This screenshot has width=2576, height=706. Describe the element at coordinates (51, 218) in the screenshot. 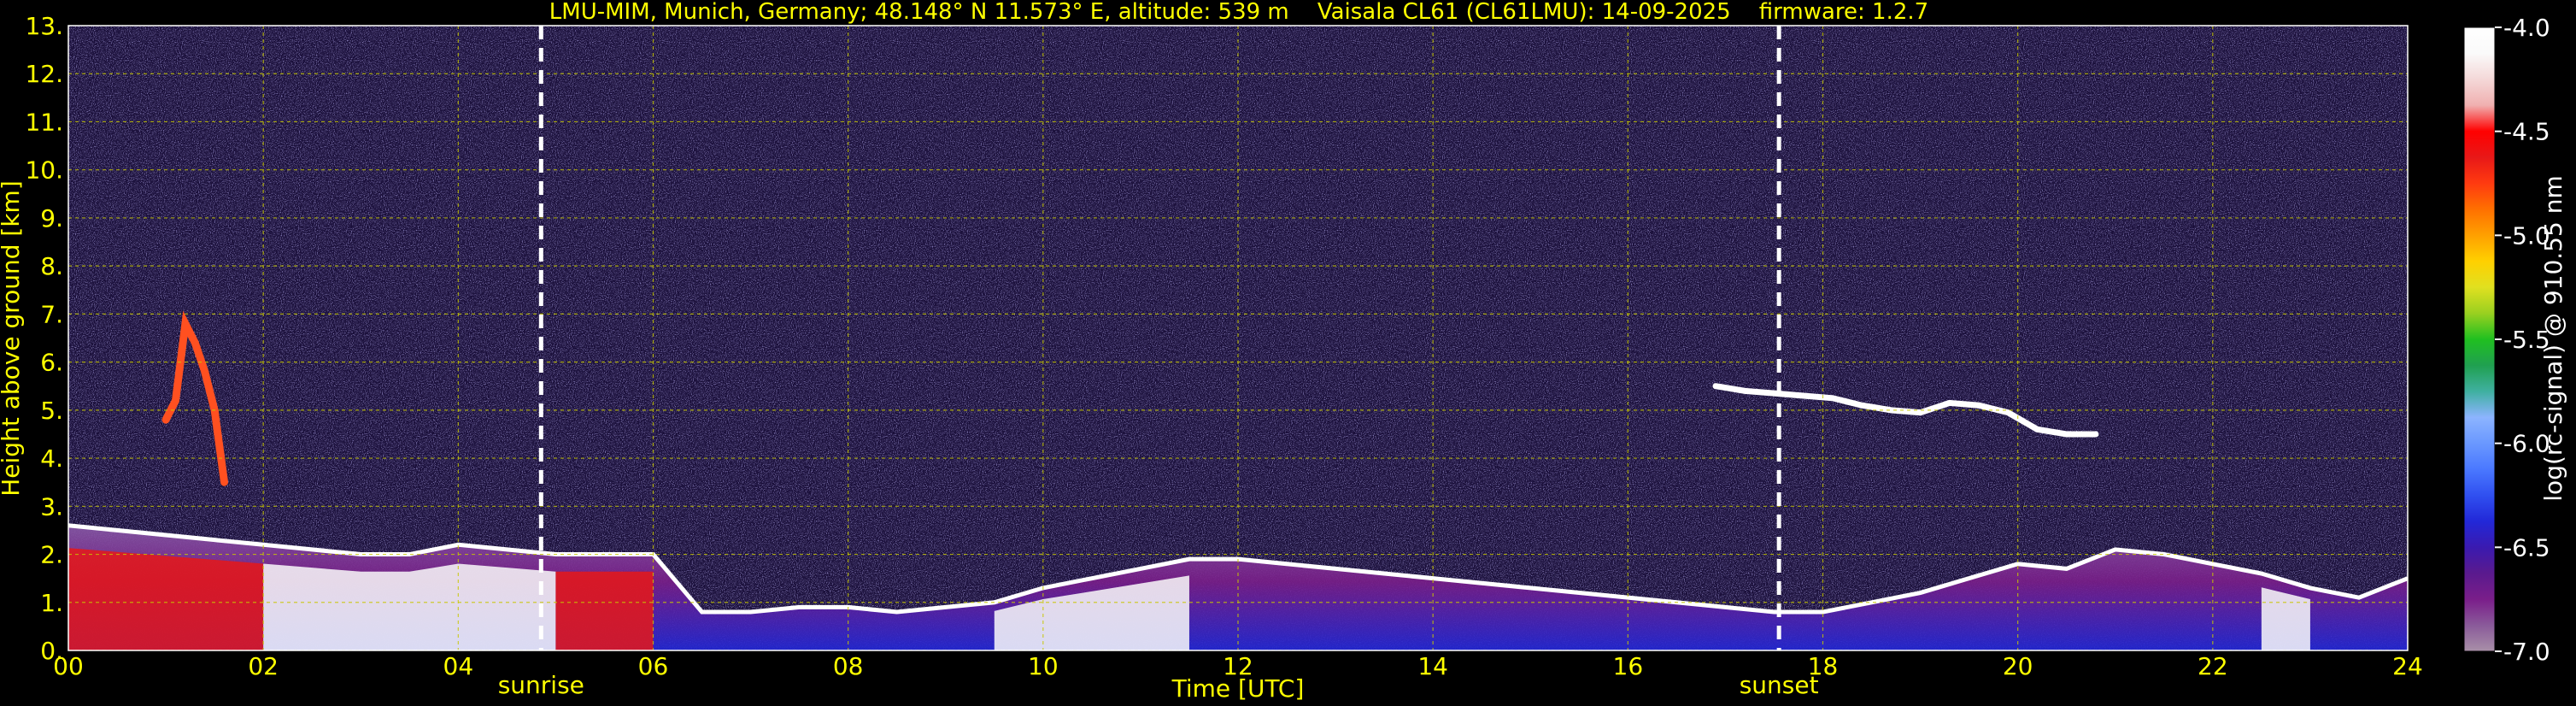

I see `y-tick-label: 9.` at that location.